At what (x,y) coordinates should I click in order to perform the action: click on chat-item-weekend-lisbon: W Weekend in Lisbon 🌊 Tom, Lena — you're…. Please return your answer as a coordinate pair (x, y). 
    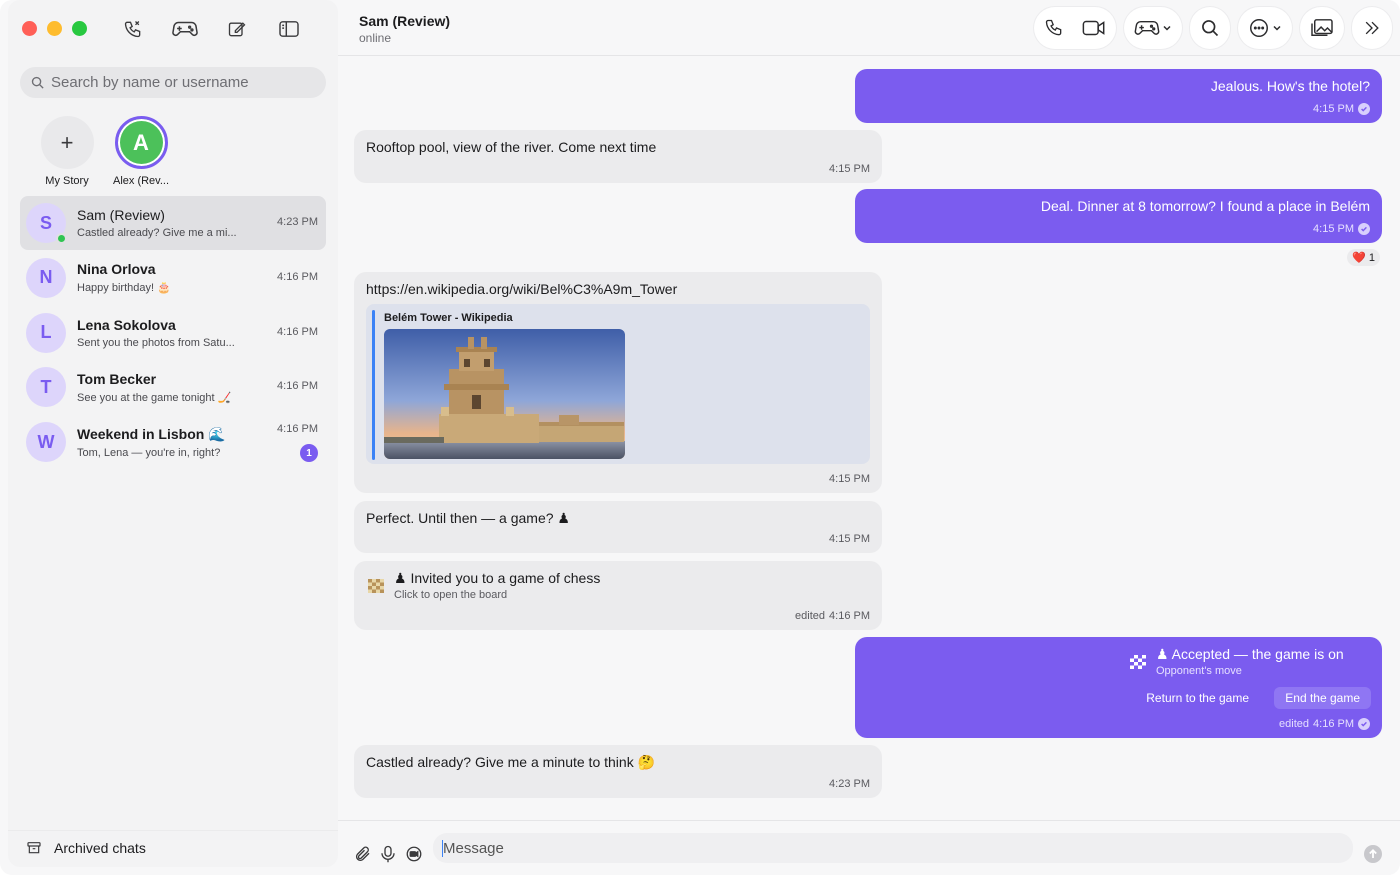
    Looking at the image, I should click on (173, 442).